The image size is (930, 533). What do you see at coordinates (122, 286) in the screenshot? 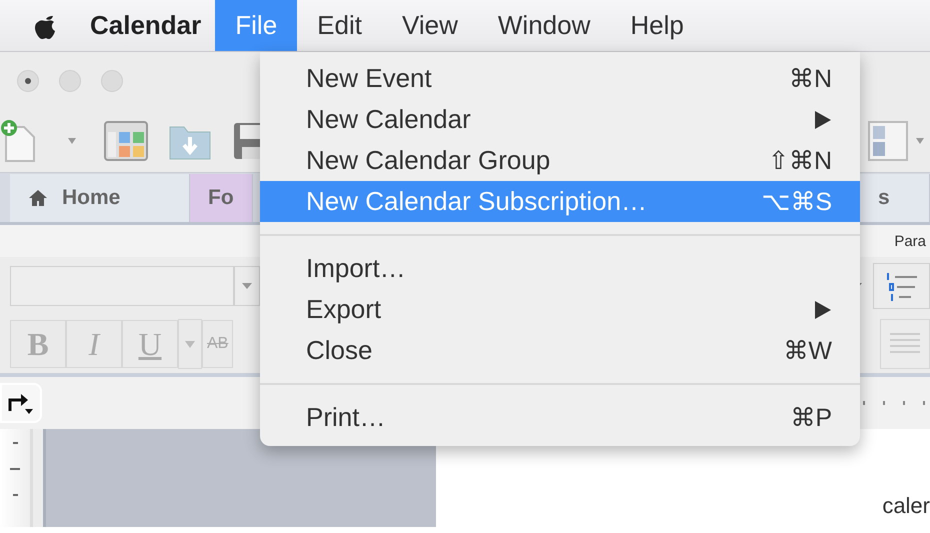
I see `font-name-field` at bounding box center [122, 286].